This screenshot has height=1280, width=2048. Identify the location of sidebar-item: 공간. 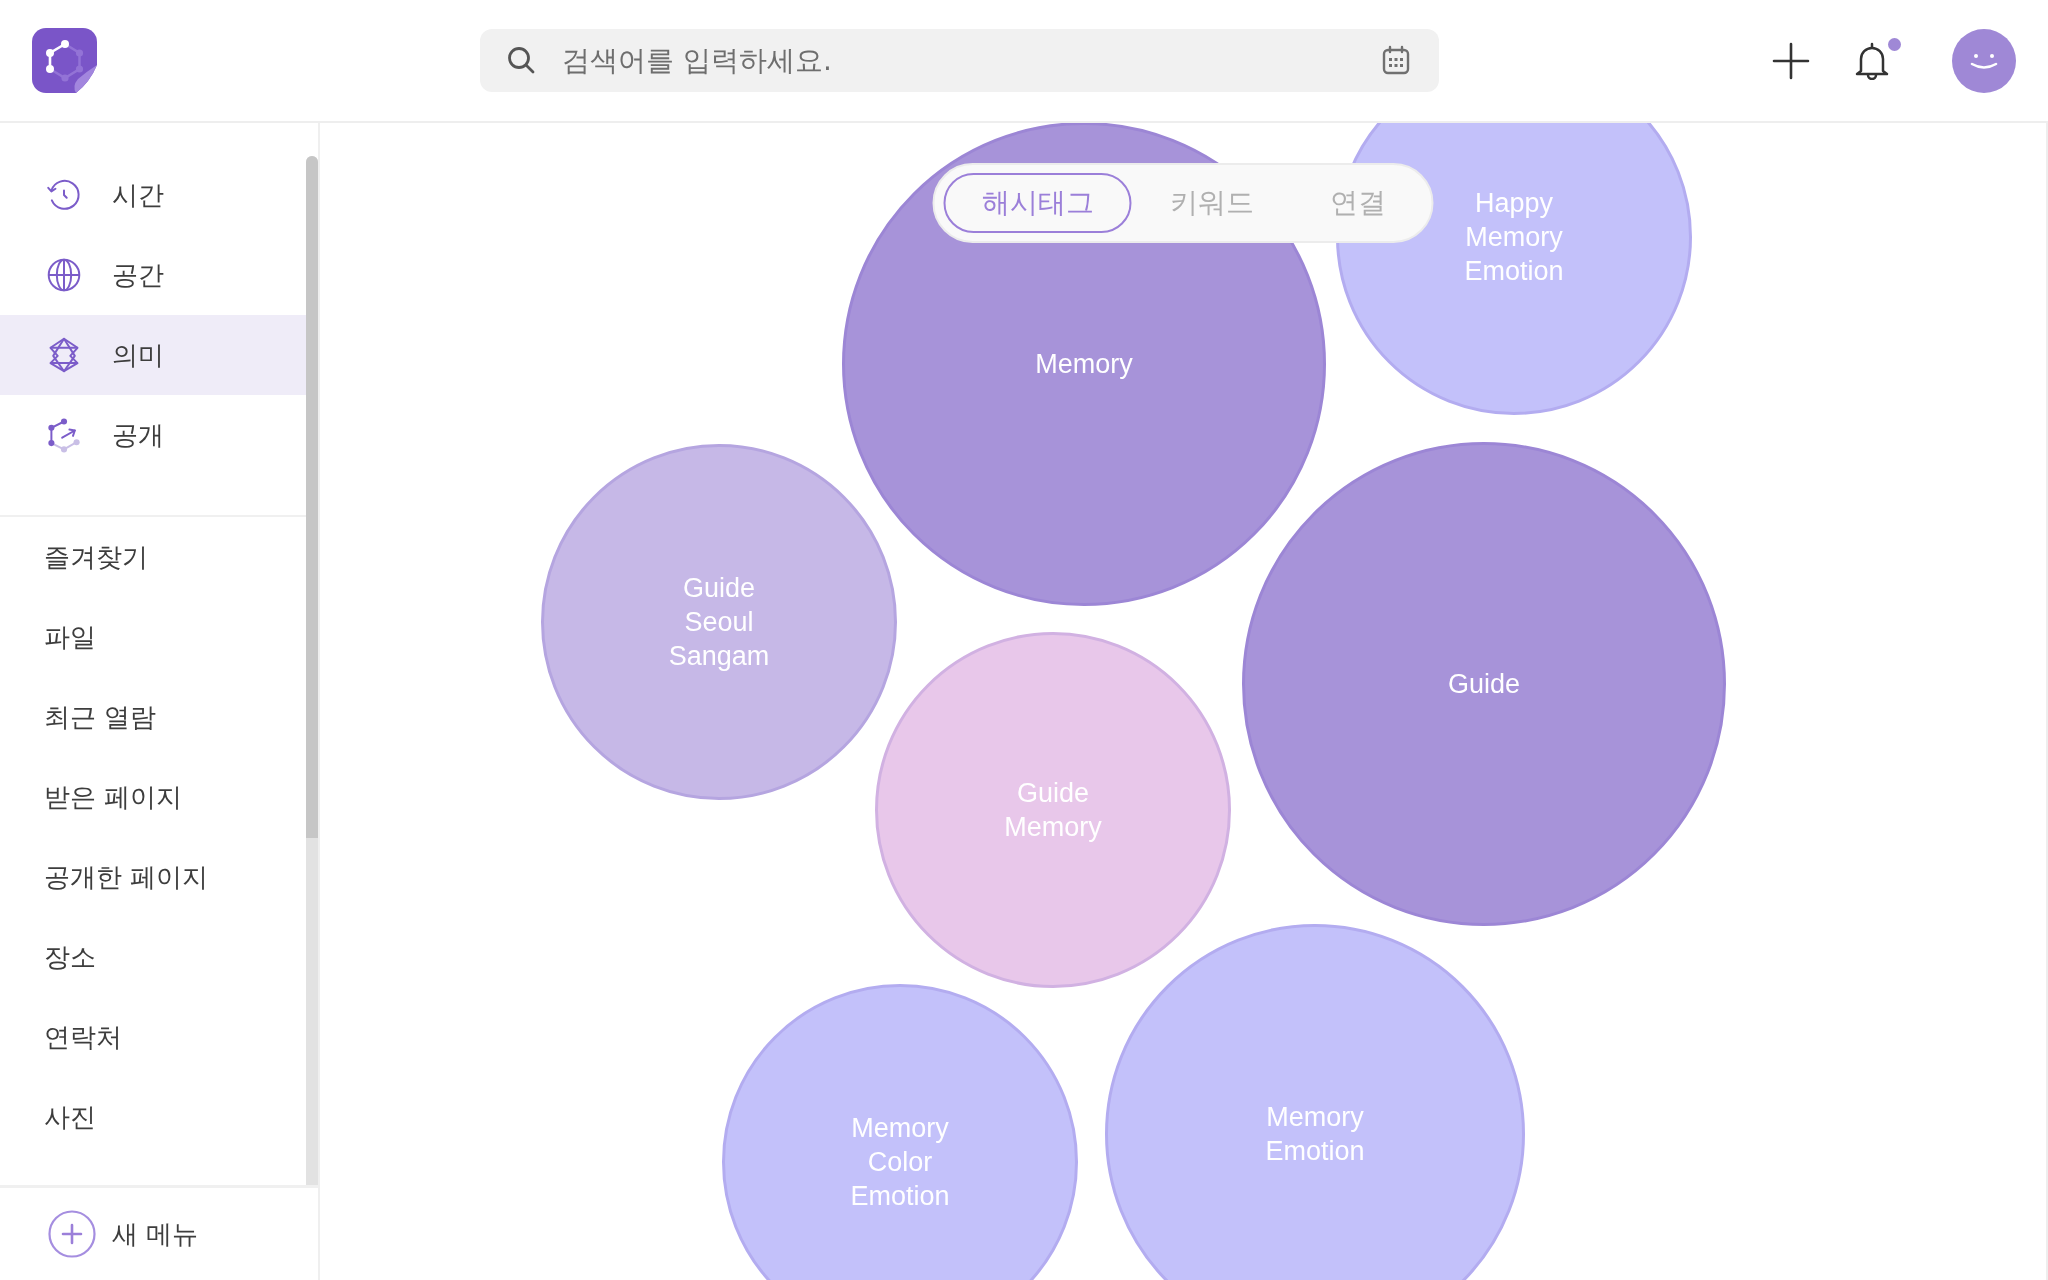
(153, 275).